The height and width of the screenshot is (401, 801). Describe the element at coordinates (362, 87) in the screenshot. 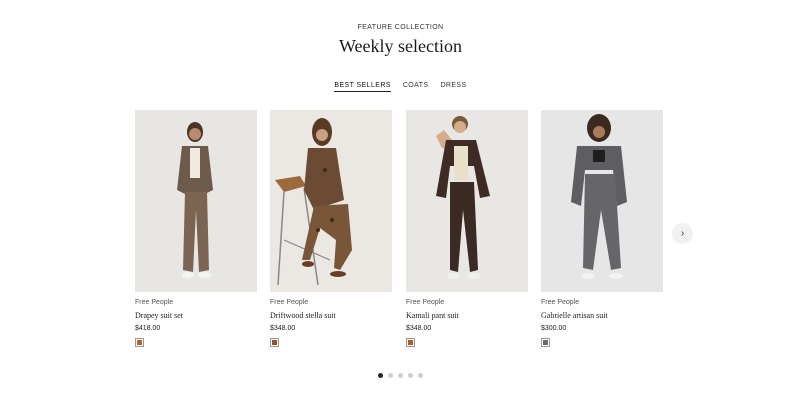

I see `tab-best-sellers: BEST SELLERS` at that location.